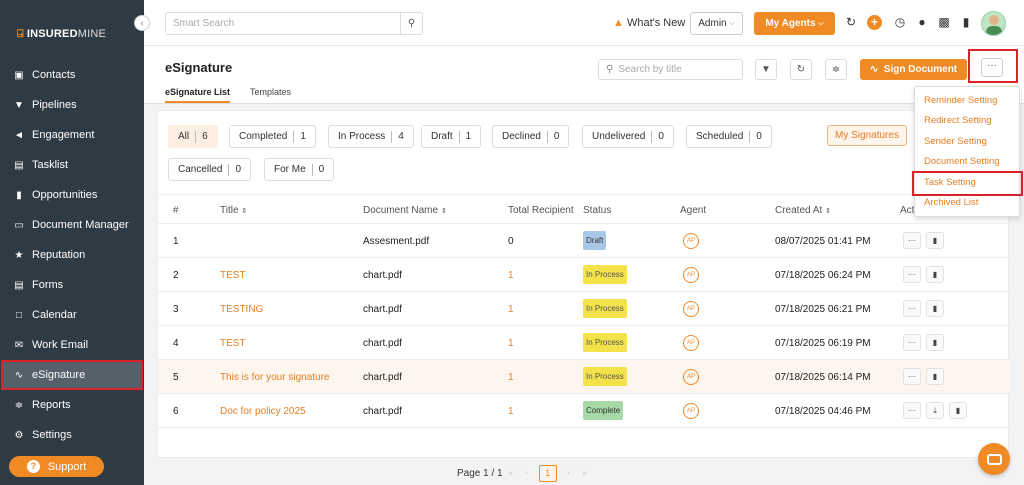 The height and width of the screenshot is (485, 1024). What do you see at coordinates (72, 345) in the screenshot?
I see `sidebar-item-work-email: ✉ Work Email` at bounding box center [72, 345].